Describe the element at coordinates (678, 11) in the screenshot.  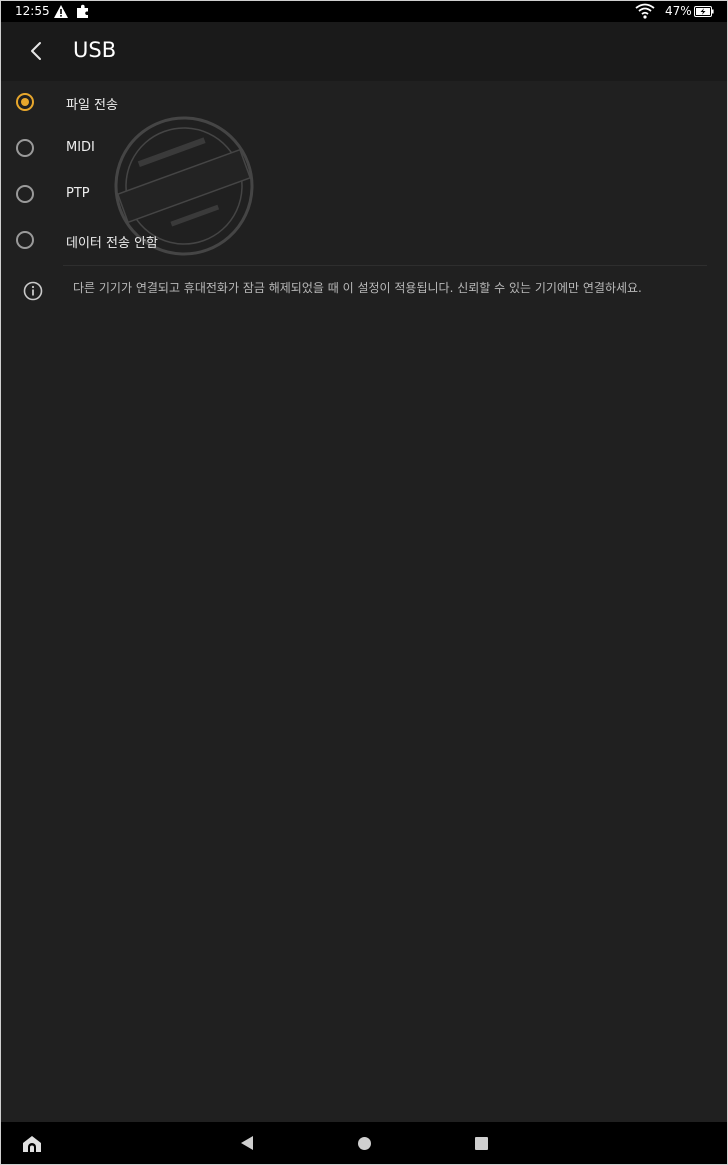
I see `battery-percent: 47%` at that location.